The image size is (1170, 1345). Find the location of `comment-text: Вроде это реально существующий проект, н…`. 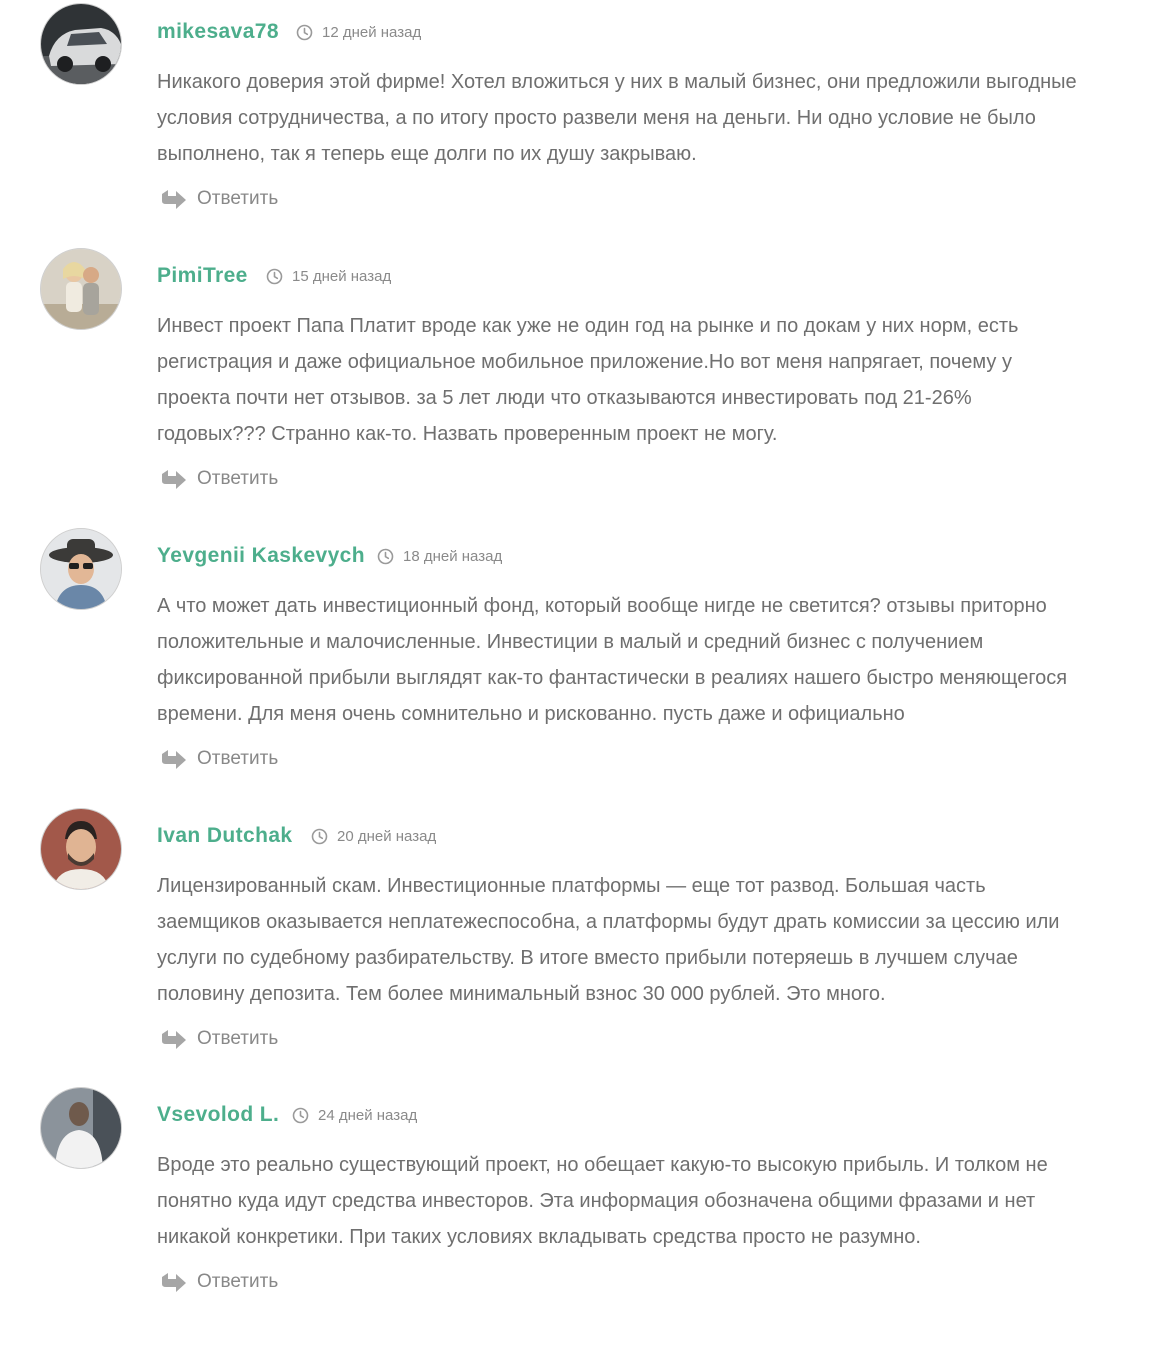

comment-text: Вроде это реально существующий проект, н… is located at coordinates (602, 1201).